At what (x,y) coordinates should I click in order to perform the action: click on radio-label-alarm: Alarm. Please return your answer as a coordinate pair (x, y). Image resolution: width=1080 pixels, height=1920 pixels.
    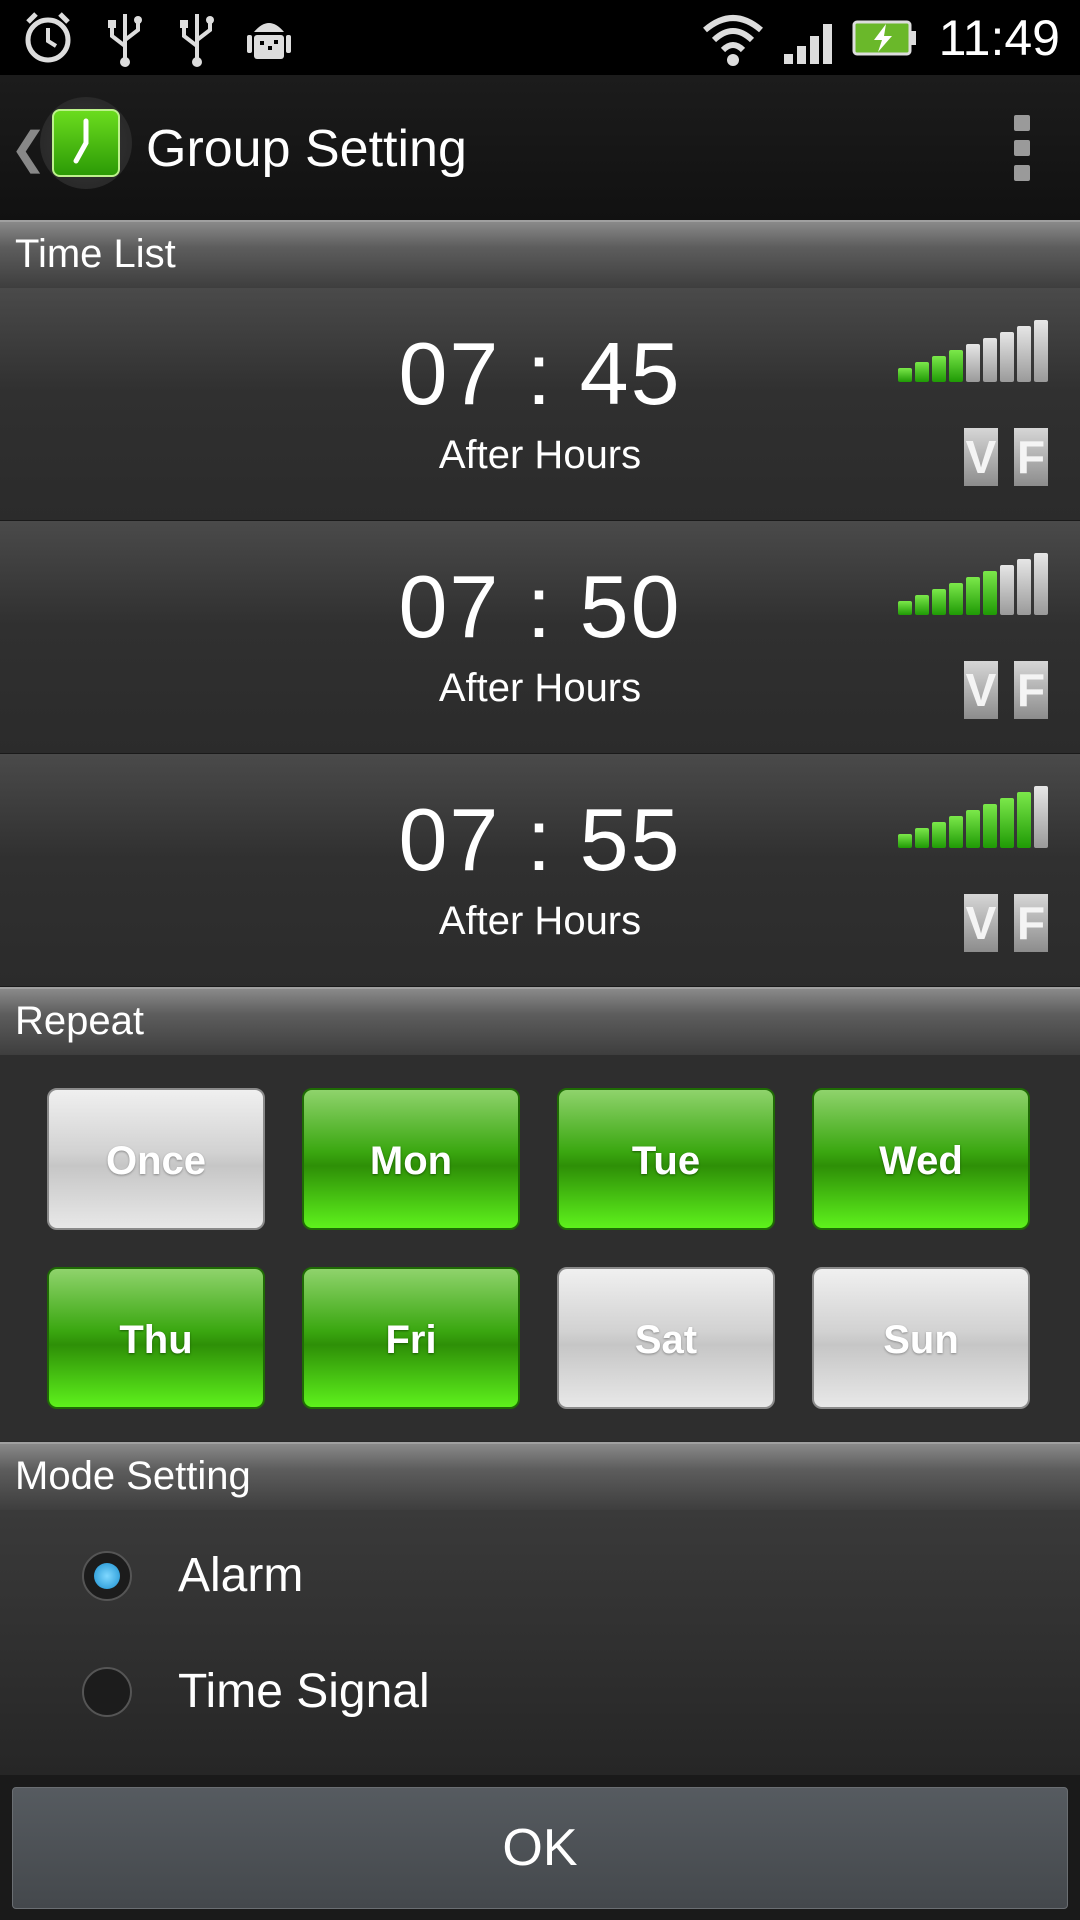
    Looking at the image, I should click on (240, 1575).